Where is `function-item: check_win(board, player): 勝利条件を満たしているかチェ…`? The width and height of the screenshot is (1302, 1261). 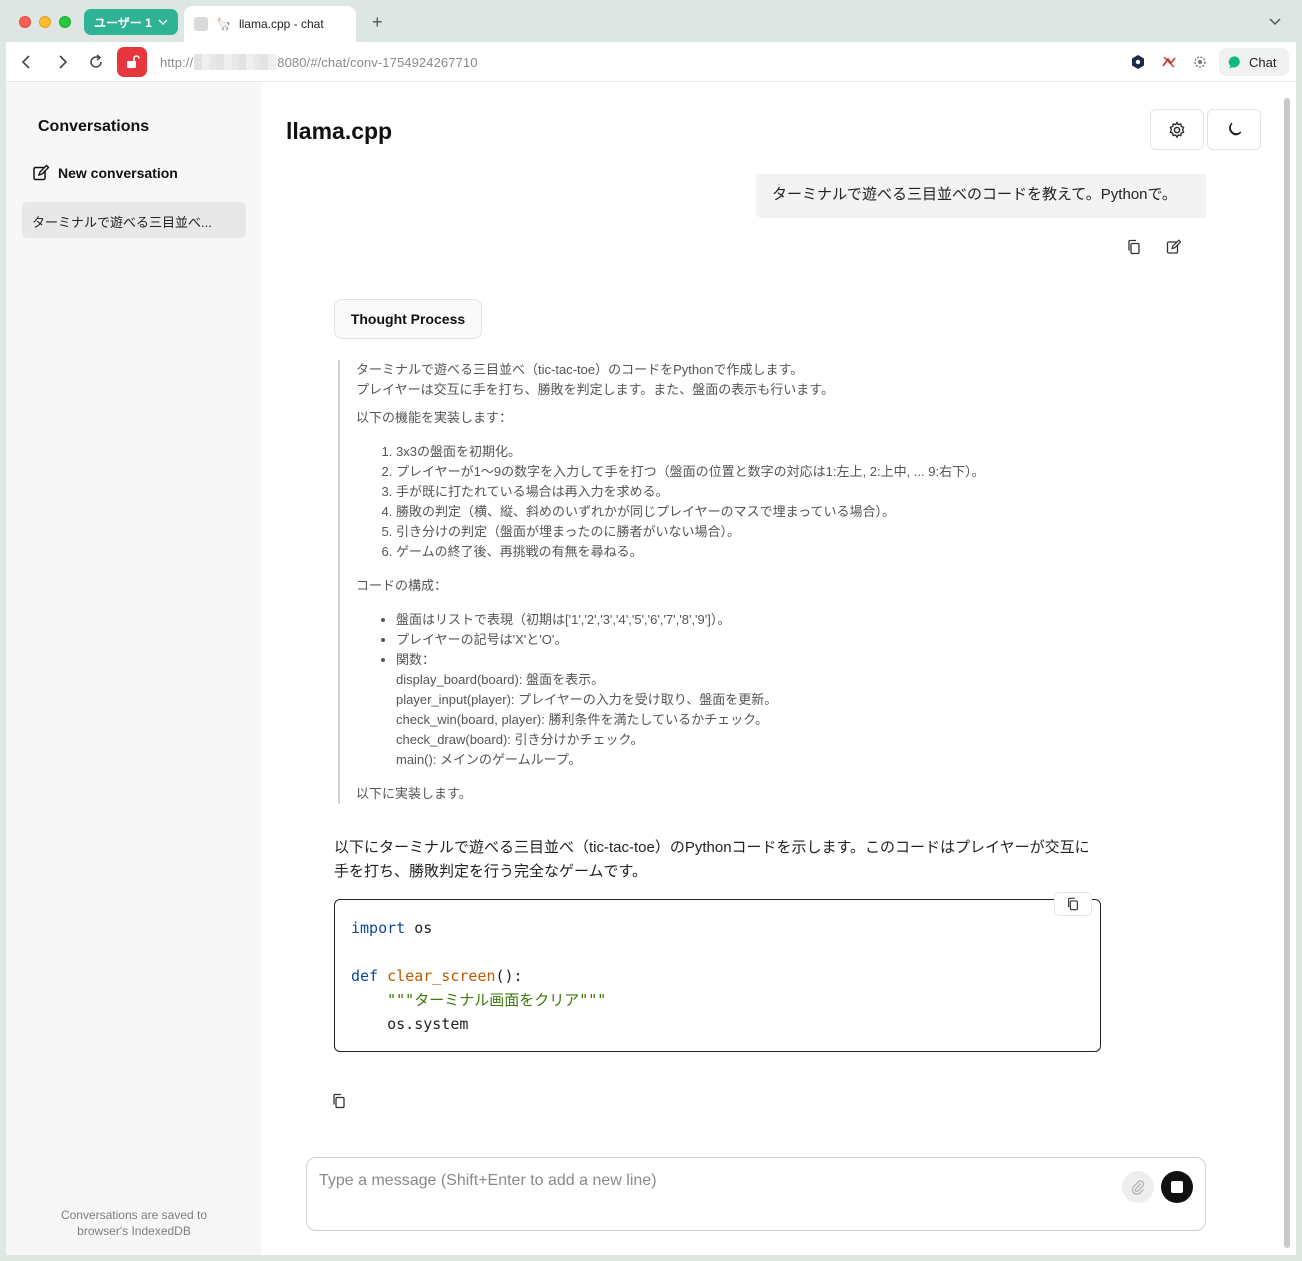 function-item: check_win(board, player): 勝利条件を満たしているかチェ… is located at coordinates (582, 719).